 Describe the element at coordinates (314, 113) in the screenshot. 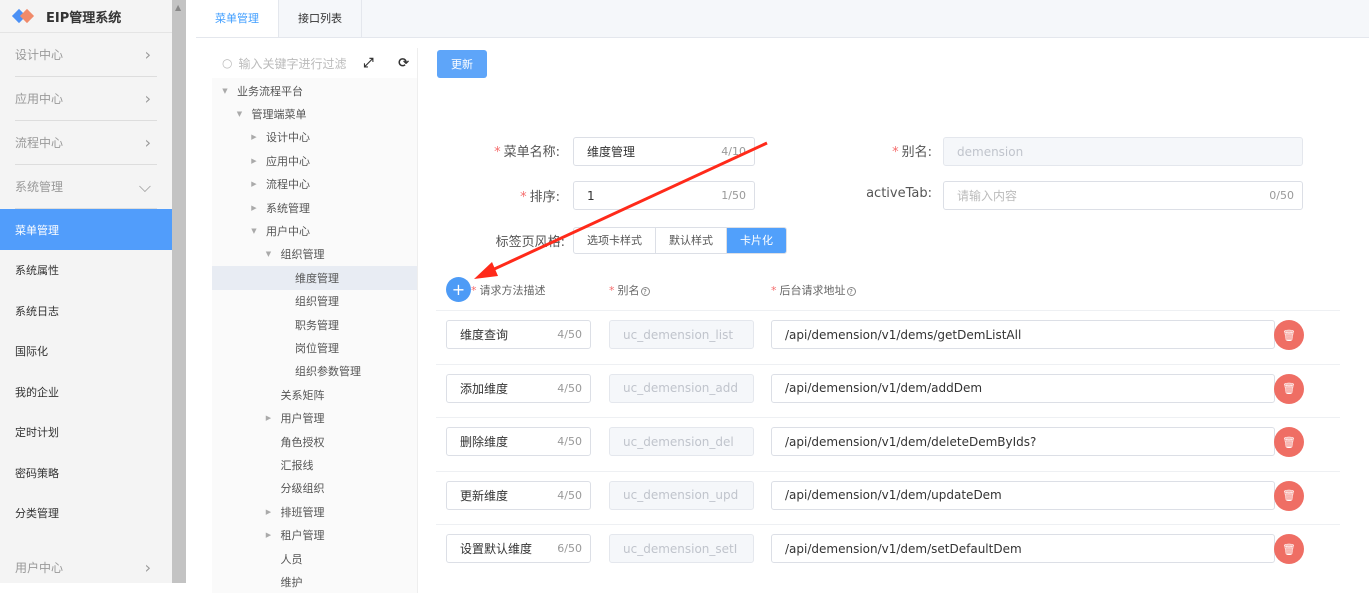

I see `tree-node: ▼ 管理端菜单` at that location.